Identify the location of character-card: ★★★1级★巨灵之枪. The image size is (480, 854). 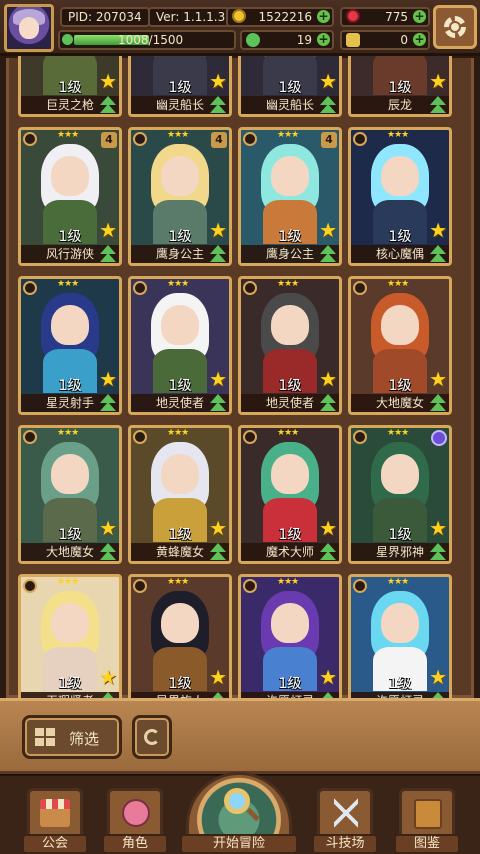
(70, 86).